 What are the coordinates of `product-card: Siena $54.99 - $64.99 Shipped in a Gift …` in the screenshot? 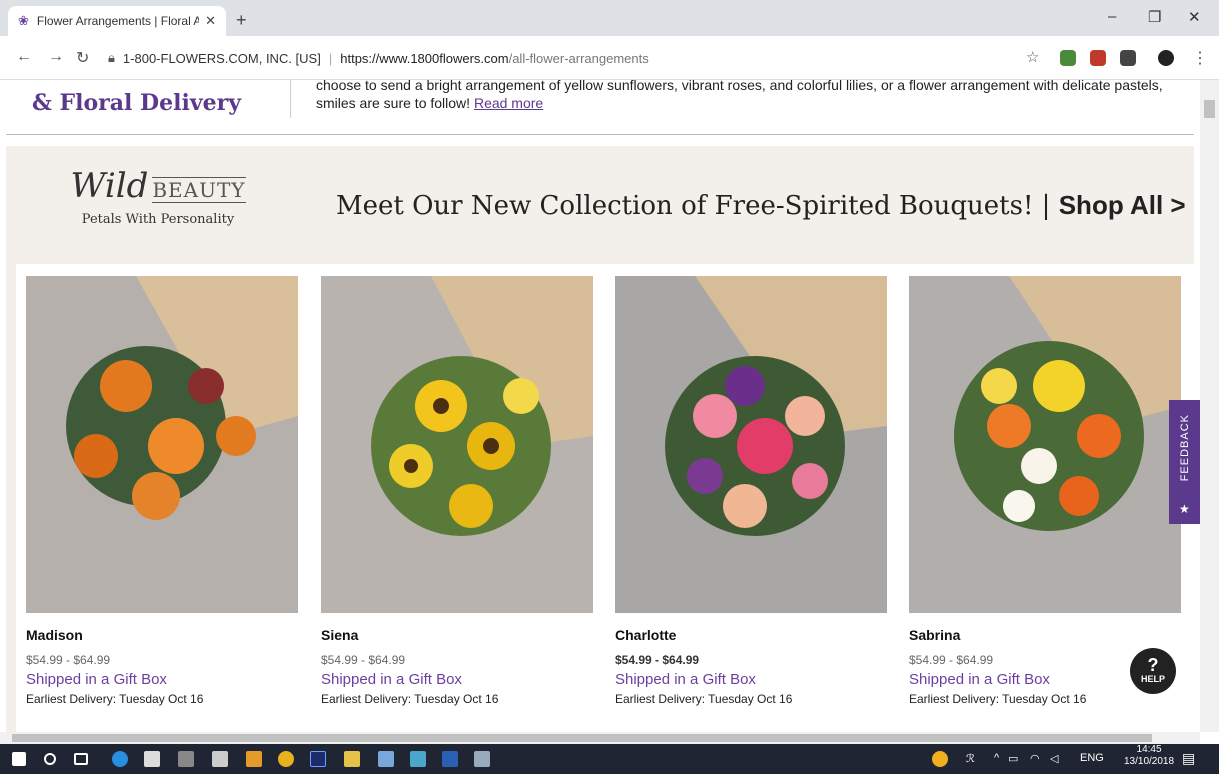 It's located at (457, 491).